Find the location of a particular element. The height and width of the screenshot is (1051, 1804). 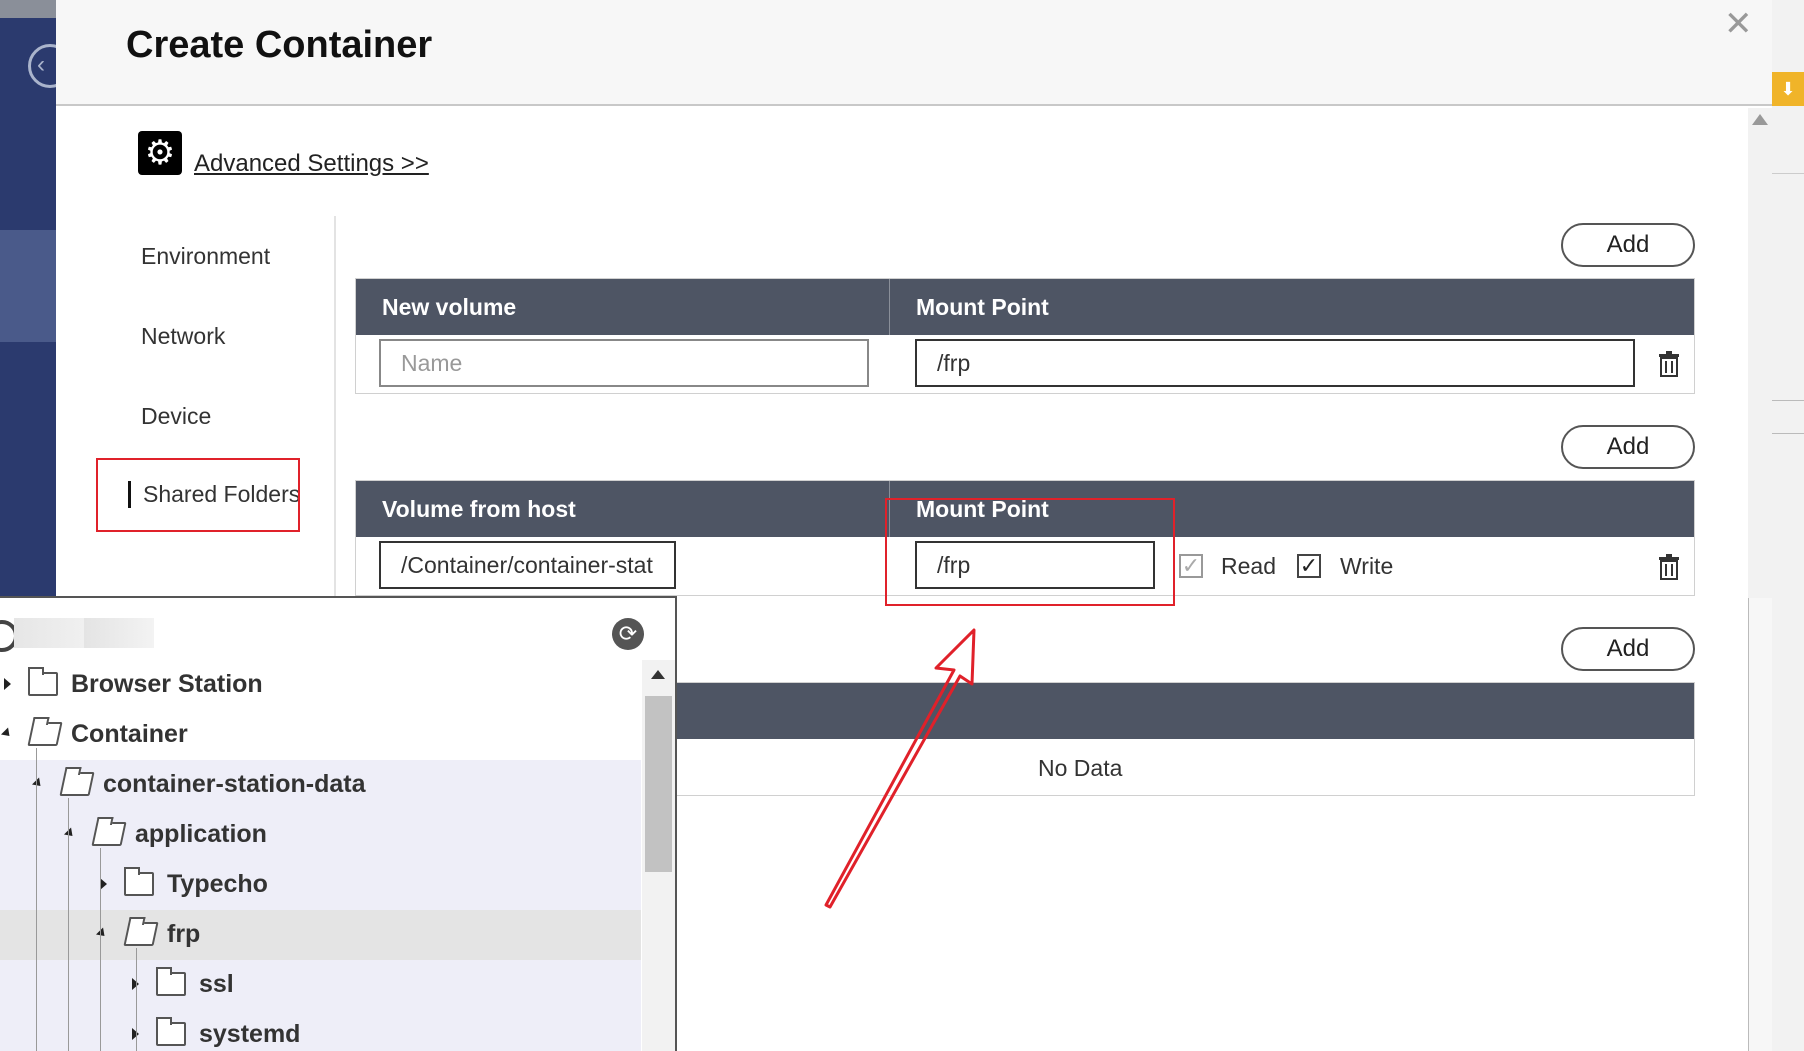

tree-toolbar: ⟳ is located at coordinates (337, 629).